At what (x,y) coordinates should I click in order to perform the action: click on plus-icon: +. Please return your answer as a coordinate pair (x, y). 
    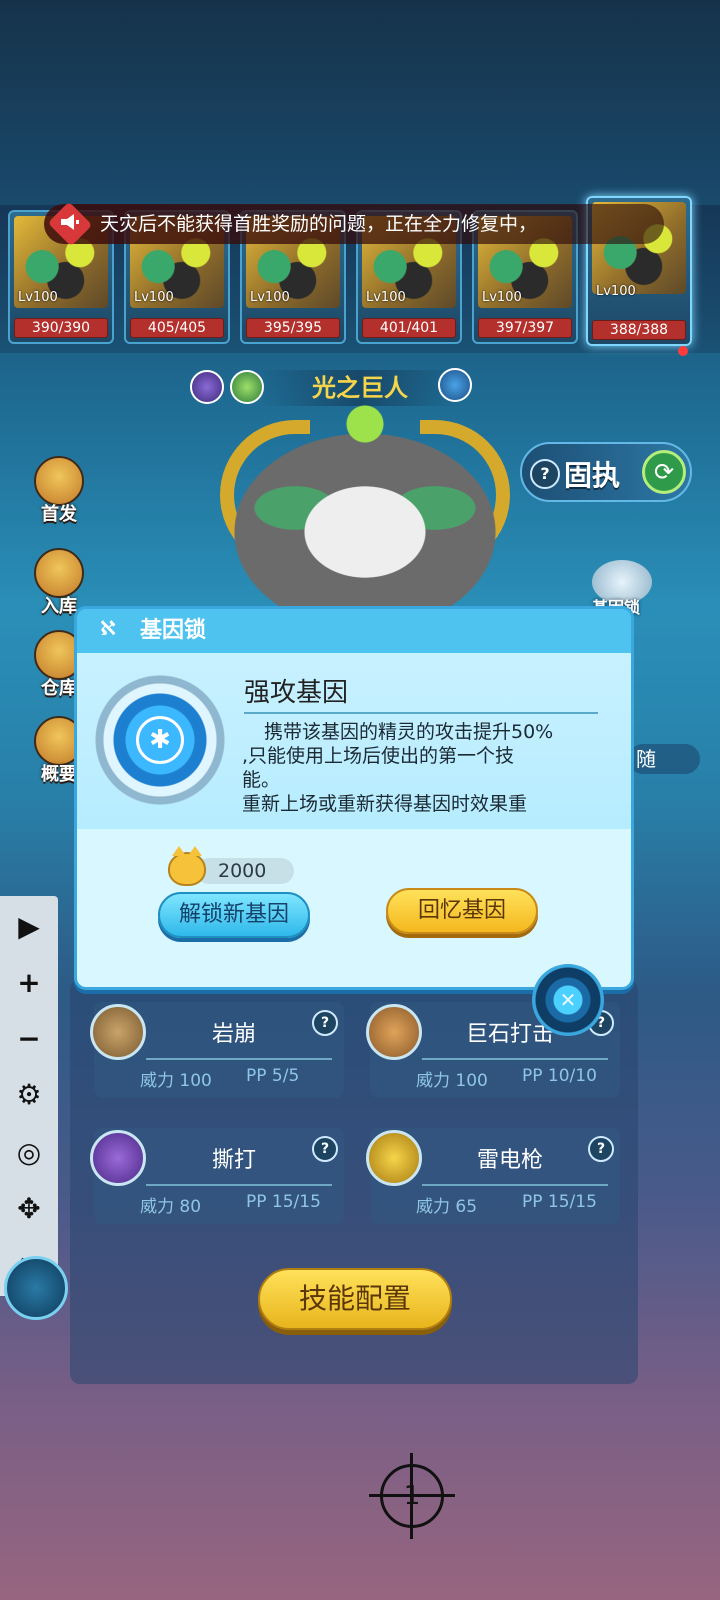
    Looking at the image, I should click on (29, 983).